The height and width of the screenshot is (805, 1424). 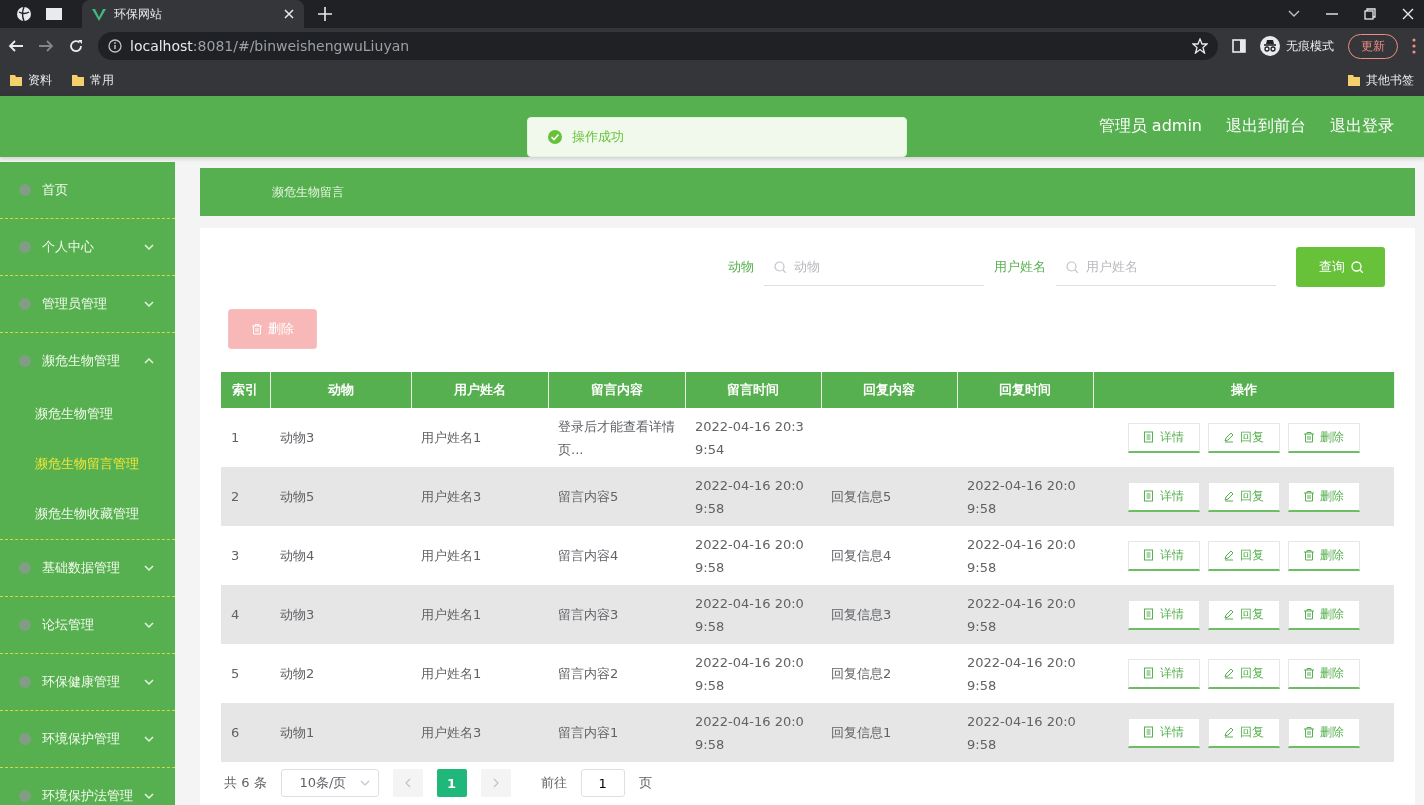 I want to click on plus-icon, so click(x=325, y=14).